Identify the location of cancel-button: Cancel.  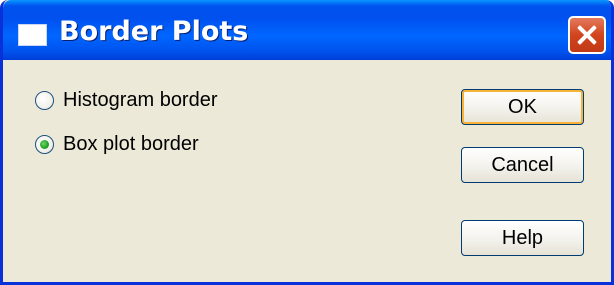
(522, 165).